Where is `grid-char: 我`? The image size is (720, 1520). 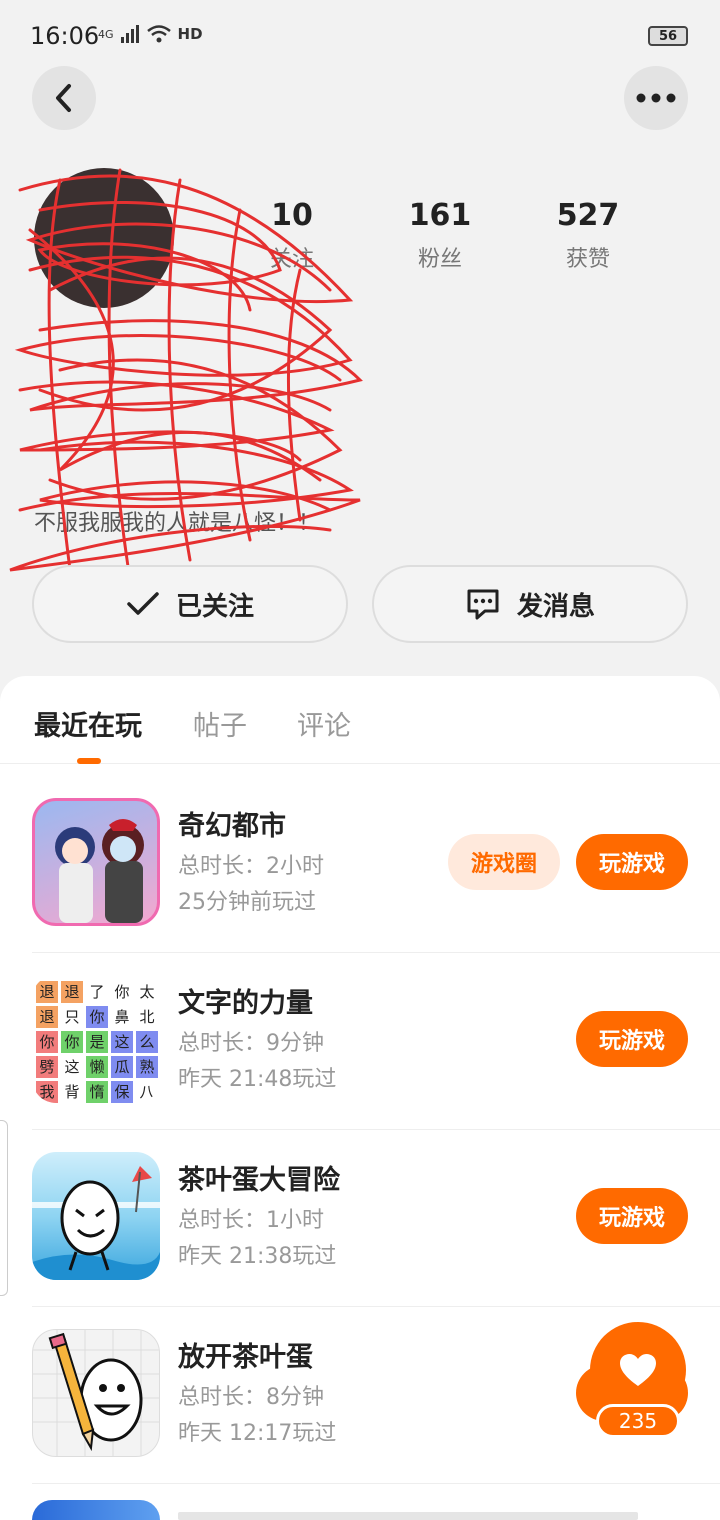 grid-char: 我 is located at coordinates (47, 1092).